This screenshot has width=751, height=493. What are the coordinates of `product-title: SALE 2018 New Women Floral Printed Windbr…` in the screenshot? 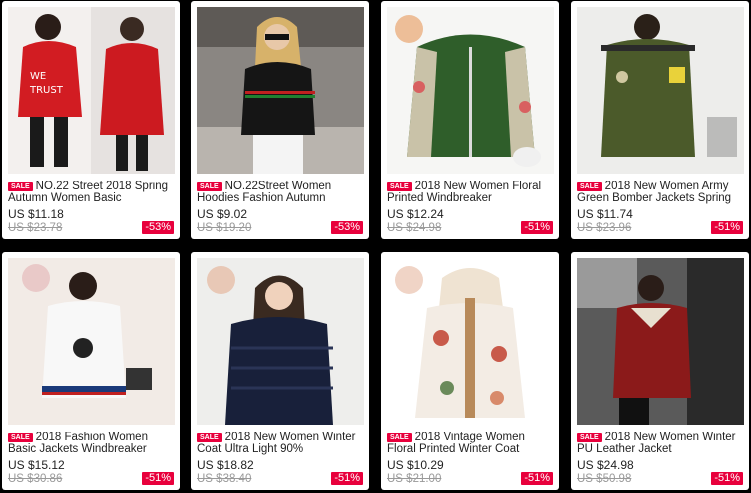 It's located at (471, 192).